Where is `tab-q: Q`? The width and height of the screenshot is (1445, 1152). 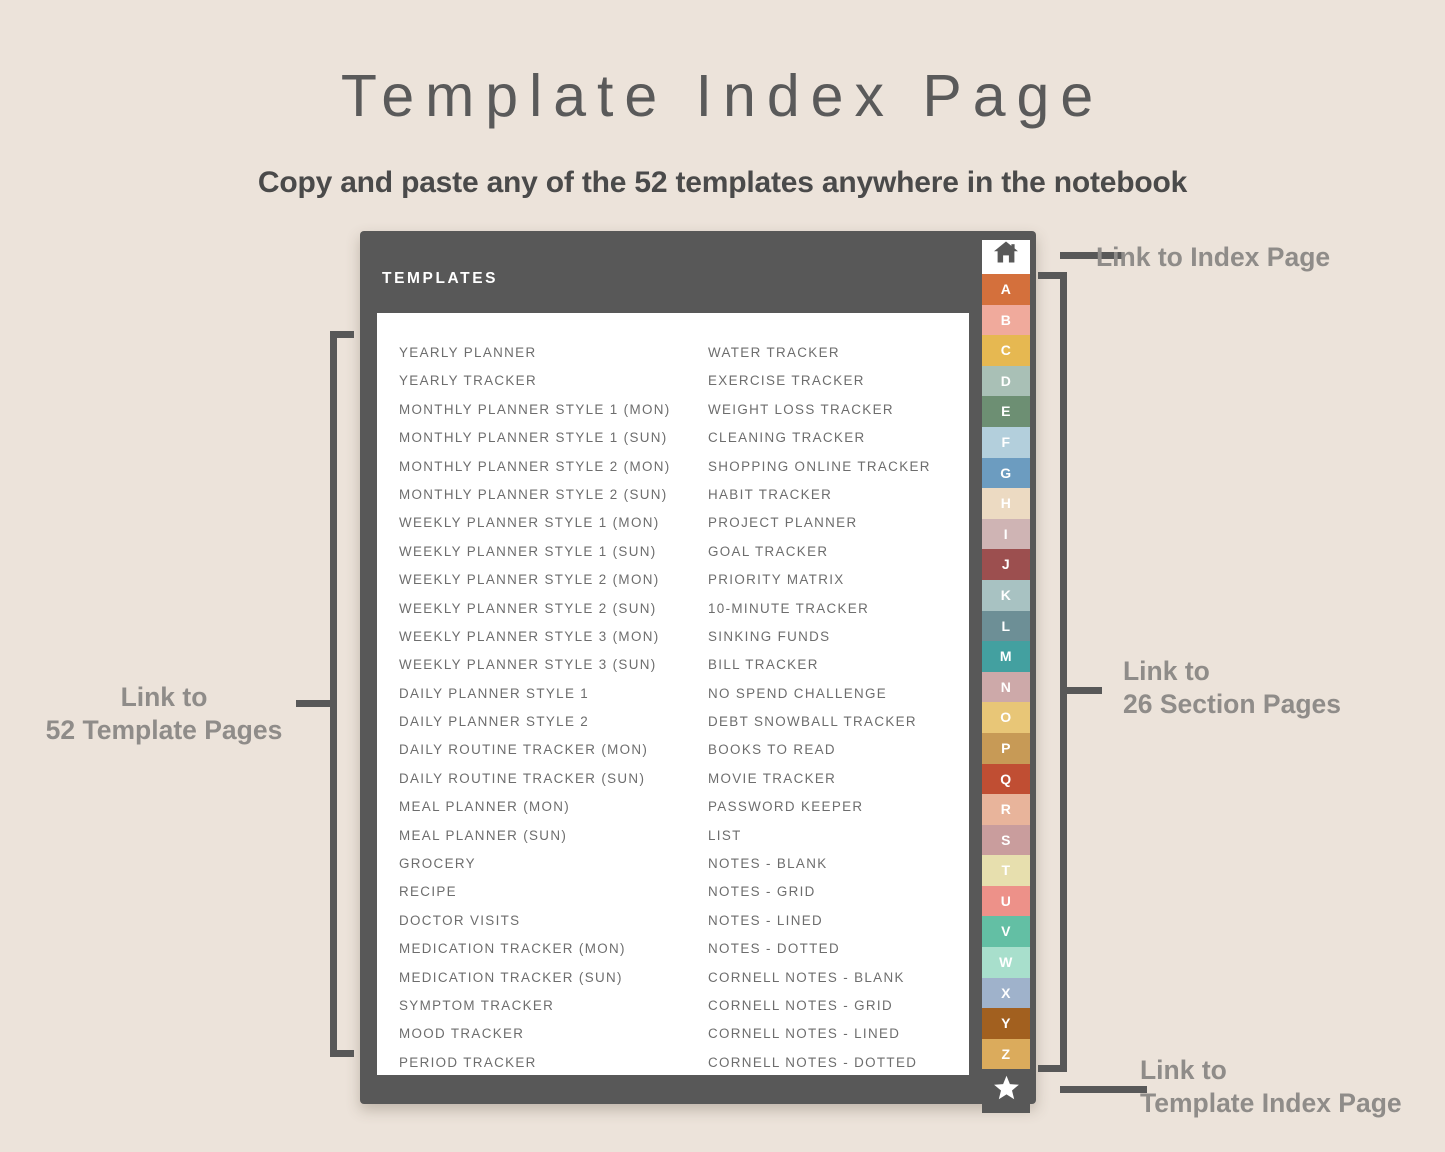 tab-q: Q is located at coordinates (1006, 779).